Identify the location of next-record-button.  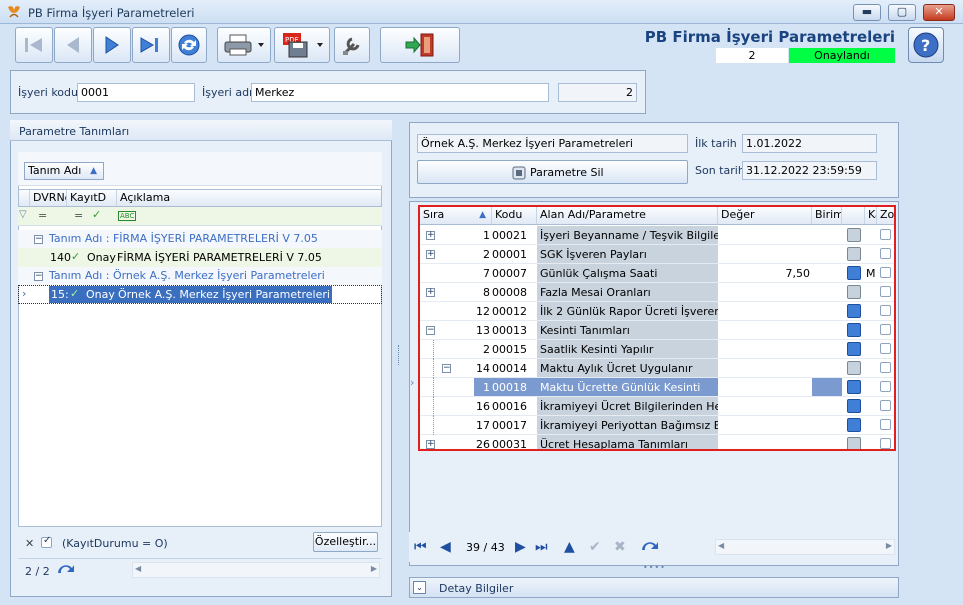
(112, 45).